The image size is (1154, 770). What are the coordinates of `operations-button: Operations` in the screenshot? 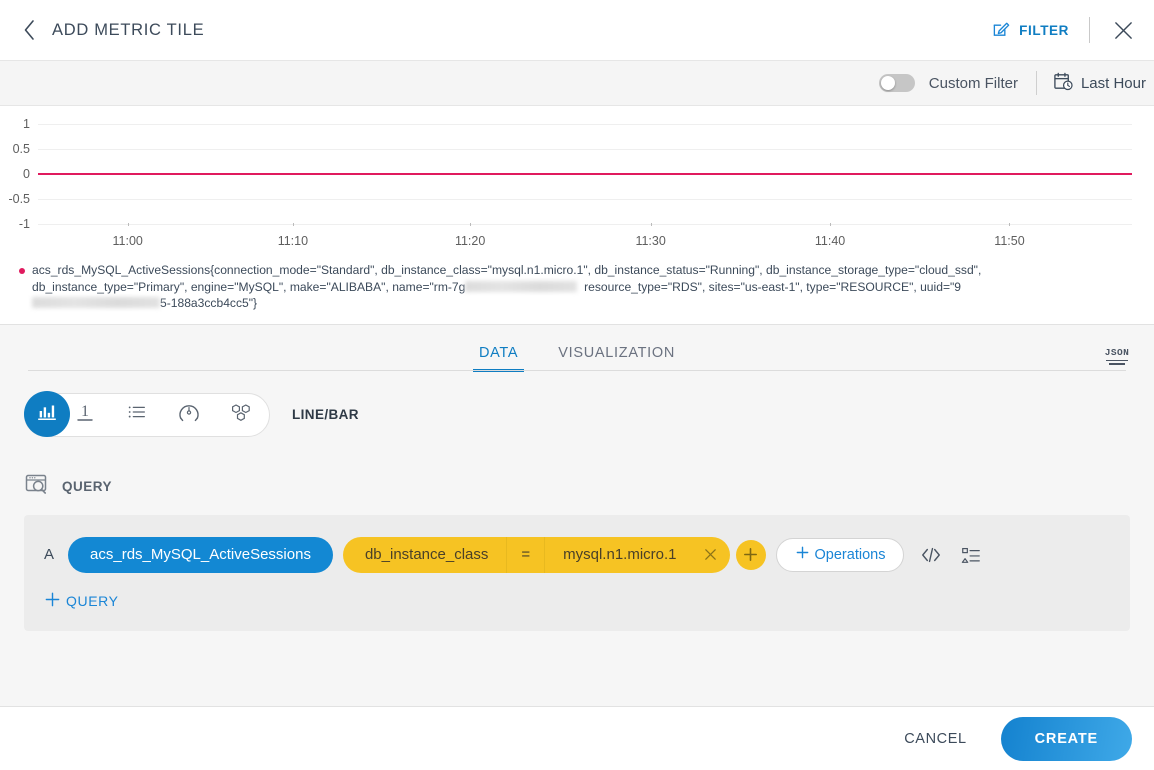 It's located at (840, 554).